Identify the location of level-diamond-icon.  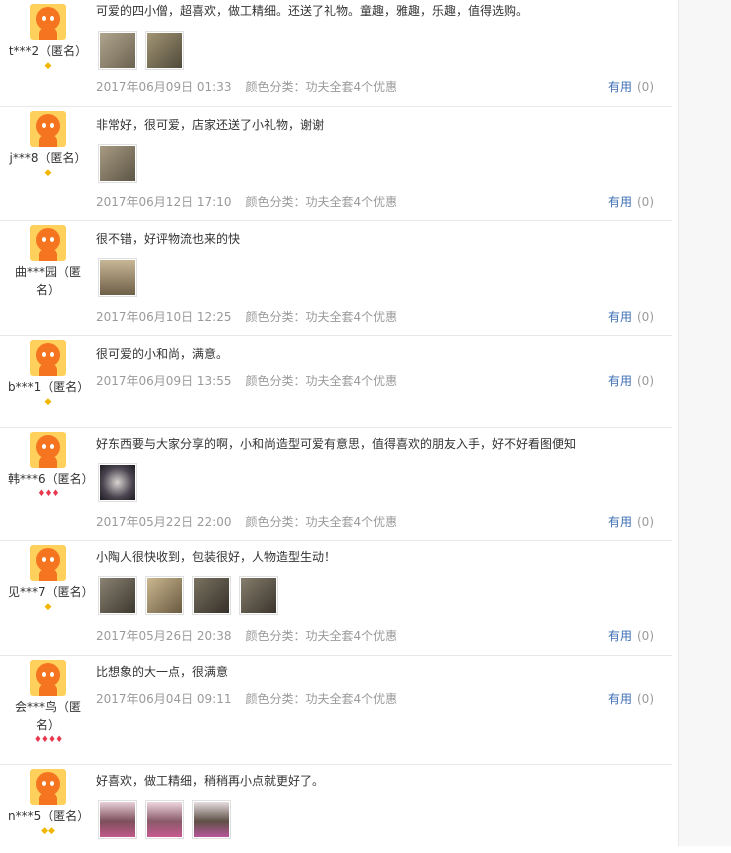
(48, 305).